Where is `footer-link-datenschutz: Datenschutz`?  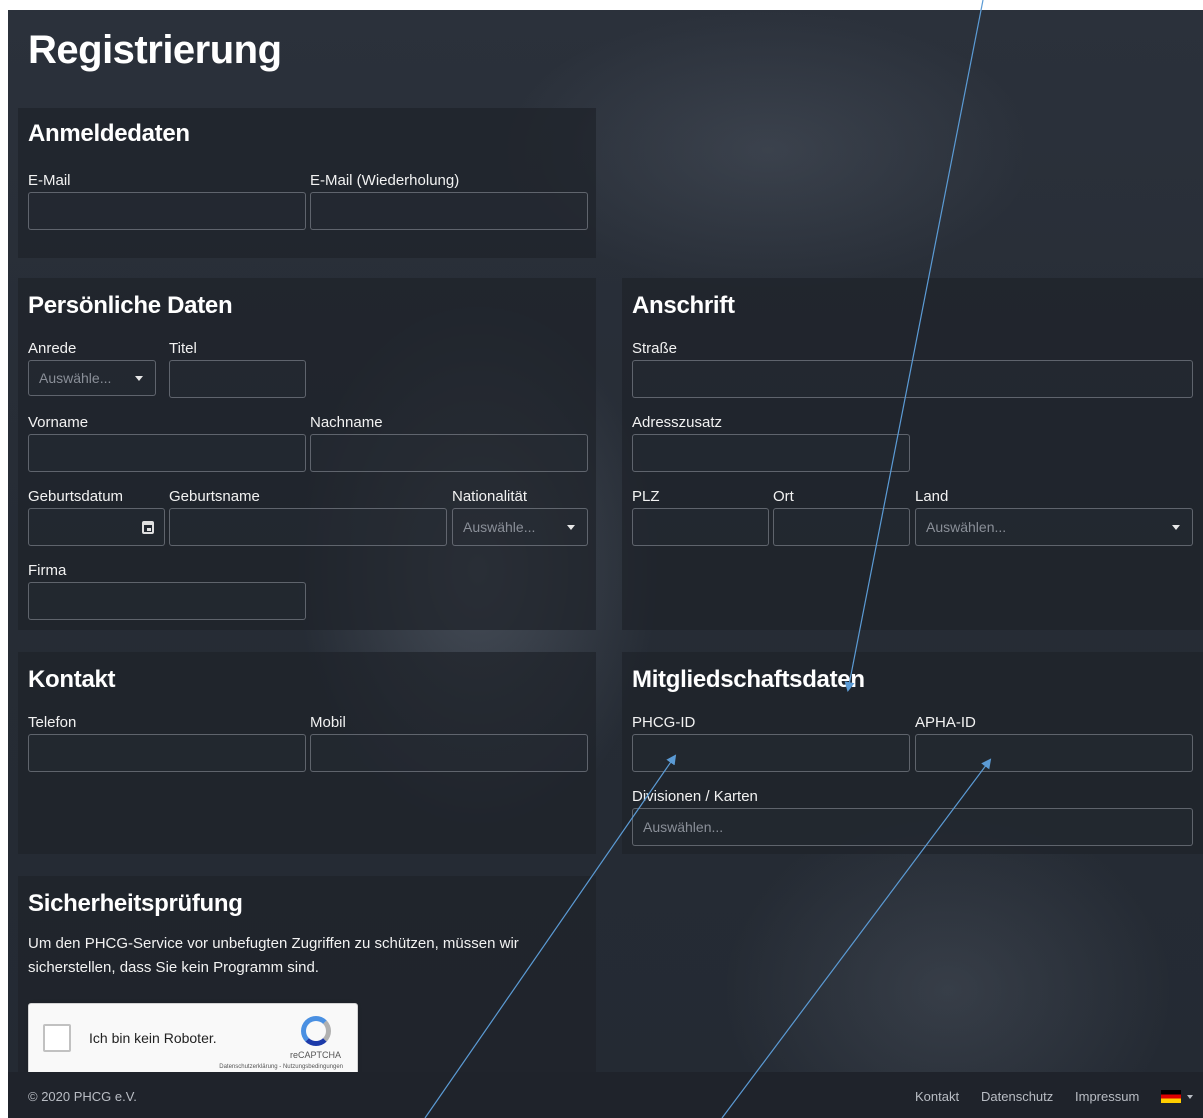
footer-link-datenschutz: Datenschutz is located at coordinates (1017, 1096).